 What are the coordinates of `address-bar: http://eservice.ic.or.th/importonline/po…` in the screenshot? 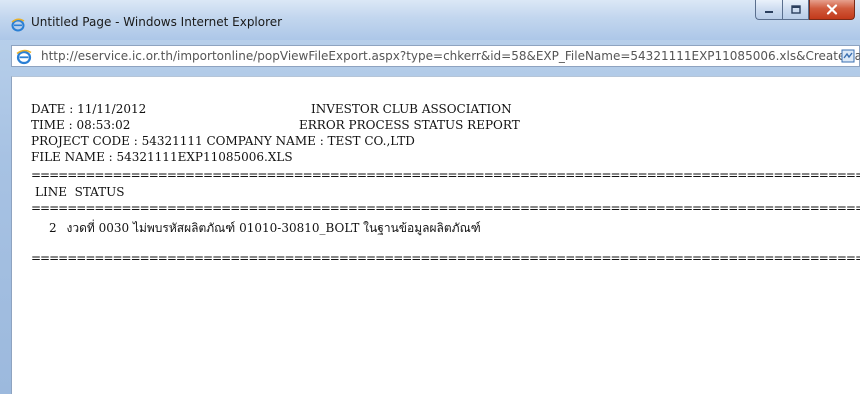 It's located at (435, 56).